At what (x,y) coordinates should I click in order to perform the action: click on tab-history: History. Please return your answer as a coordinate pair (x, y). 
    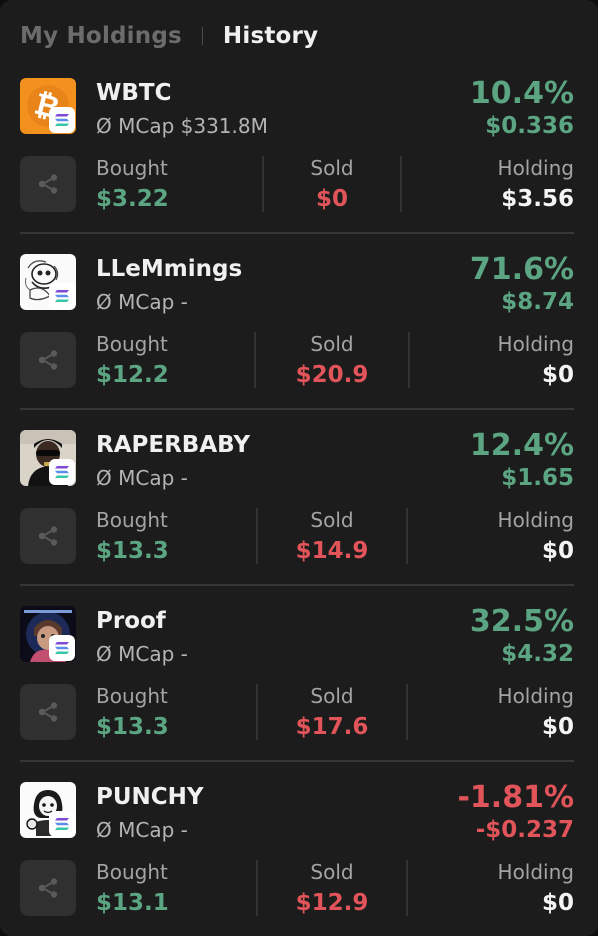
    Looking at the image, I should click on (270, 36).